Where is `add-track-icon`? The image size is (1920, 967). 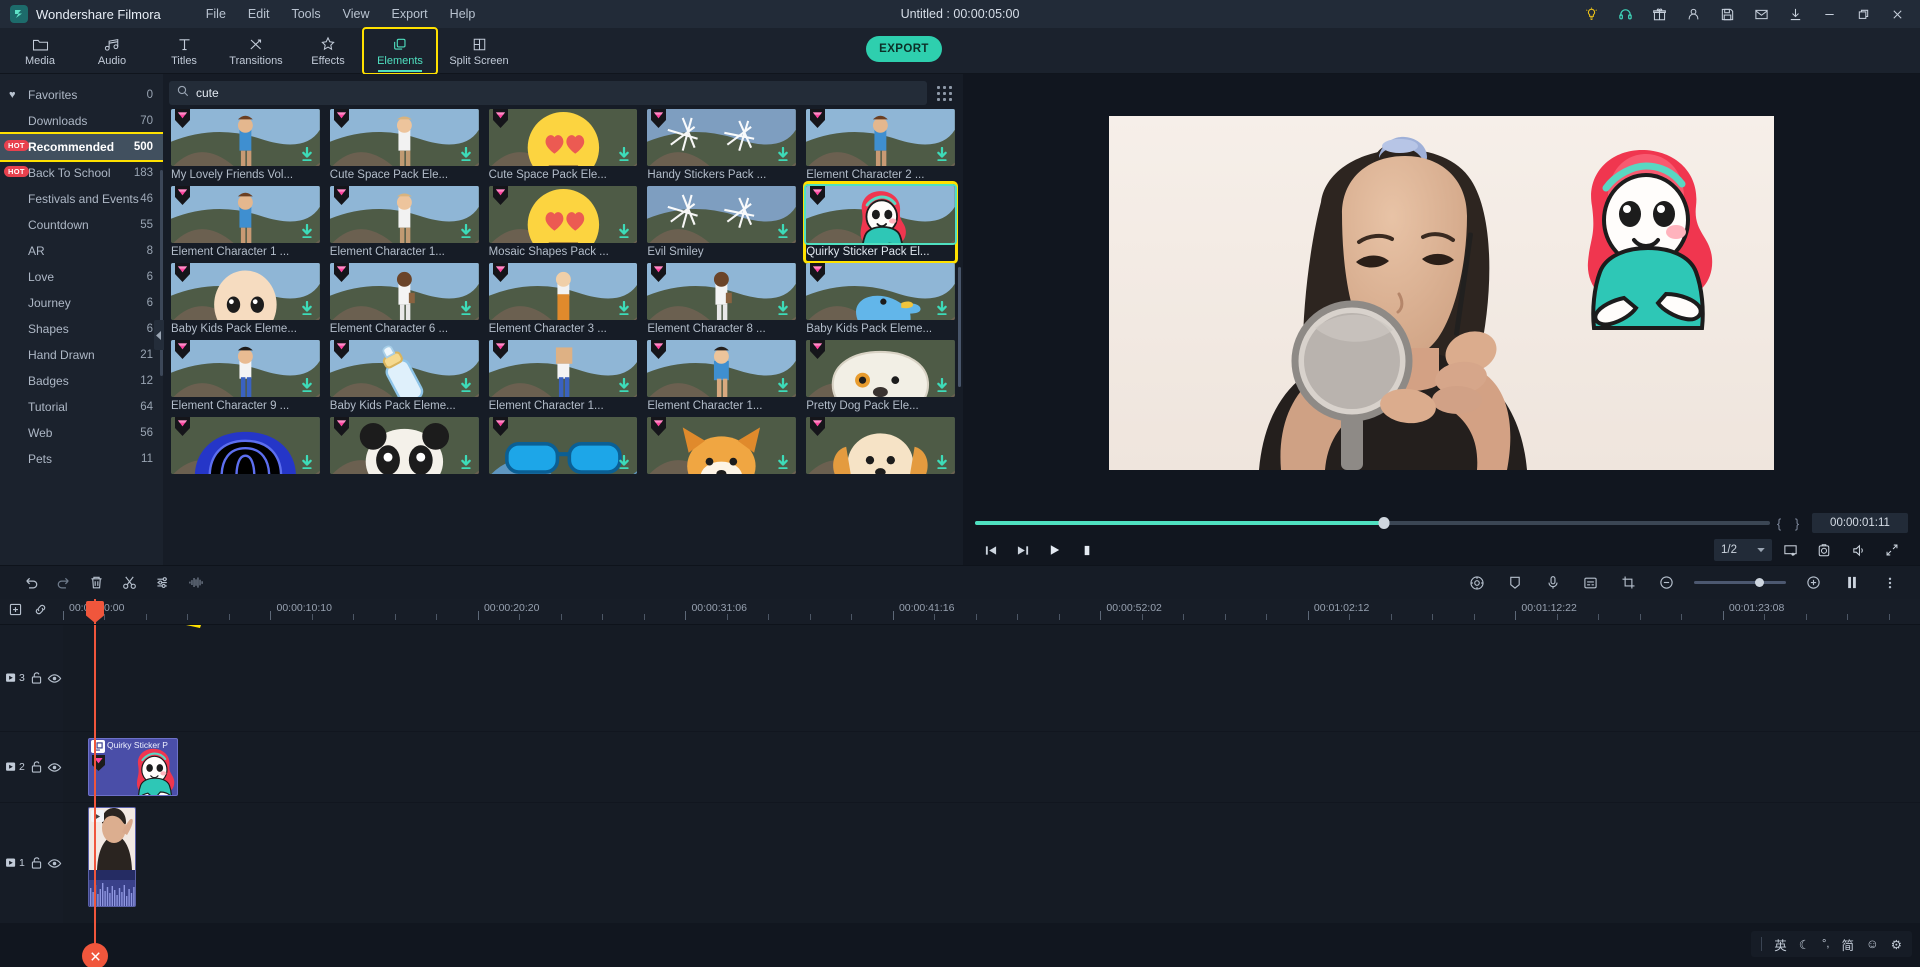 add-track-icon is located at coordinates (15, 612).